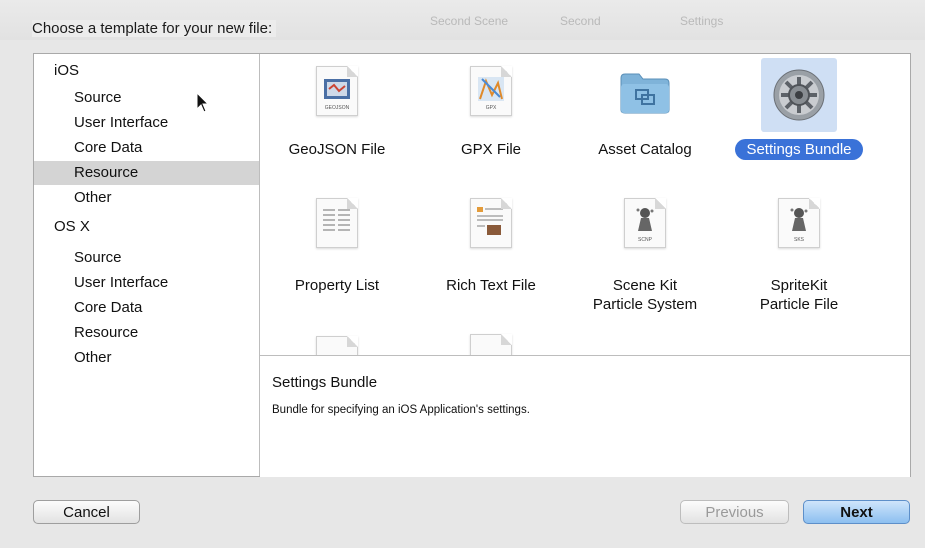 Image resolution: width=925 pixels, height=548 pixels. What do you see at coordinates (337, 108) in the screenshot?
I see `geojson-badge: GEOJSON` at bounding box center [337, 108].